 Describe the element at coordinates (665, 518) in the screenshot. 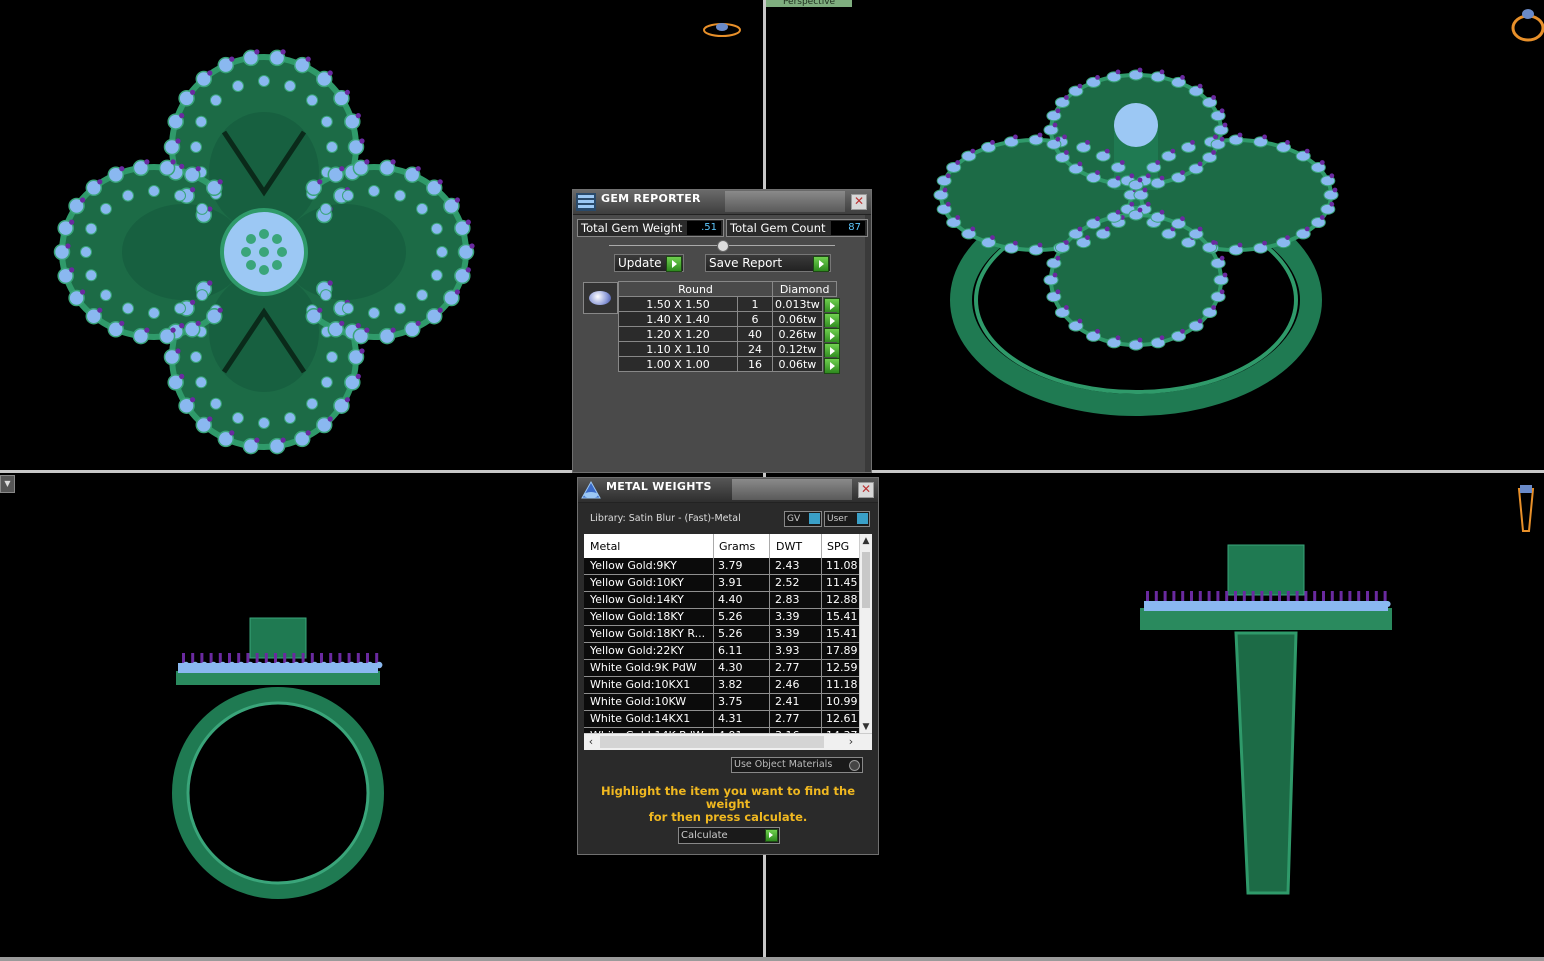

I see `library-label: Library: Satin Blur - (Fast)-Metal` at that location.